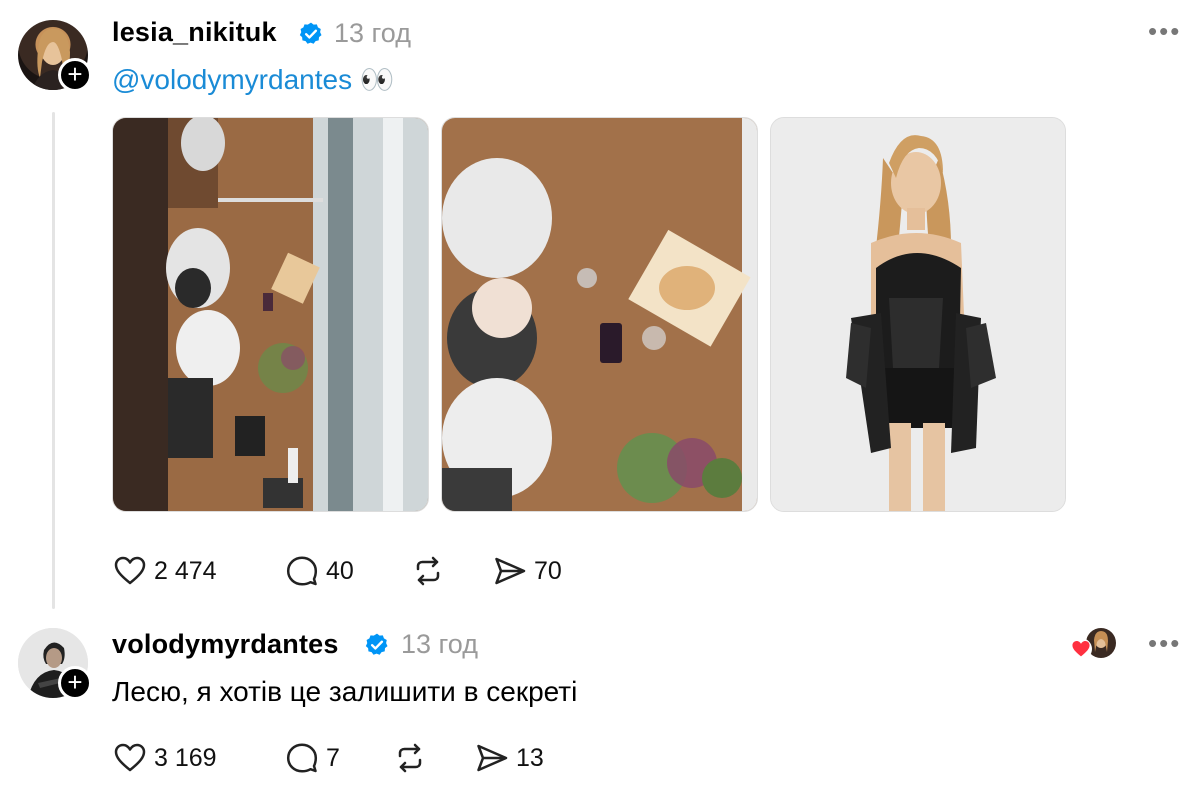 This screenshot has width=1200, height=800. What do you see at coordinates (362, 758) in the screenshot?
I see `reply-actions: 3 169 7 13` at bounding box center [362, 758].